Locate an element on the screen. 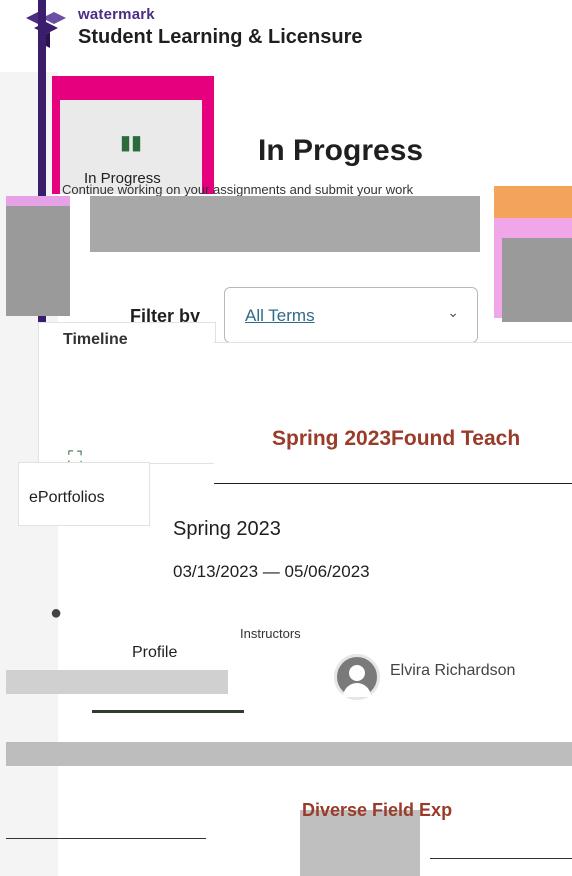 Image resolution: width=572 pixels, height=876 pixels. chevron-down-icon: ⌄ is located at coordinates (453, 312).